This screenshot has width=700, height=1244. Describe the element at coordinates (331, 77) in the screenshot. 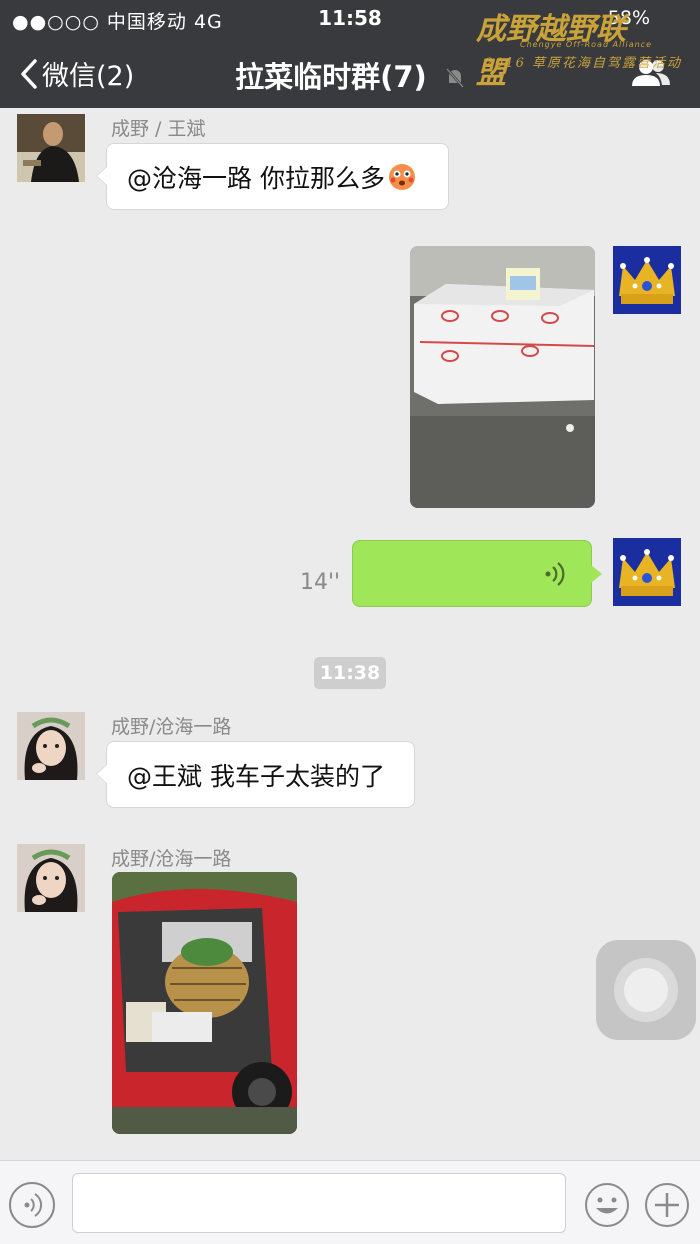

I see `chat-title-text: 拉菜临时群(7)` at that location.